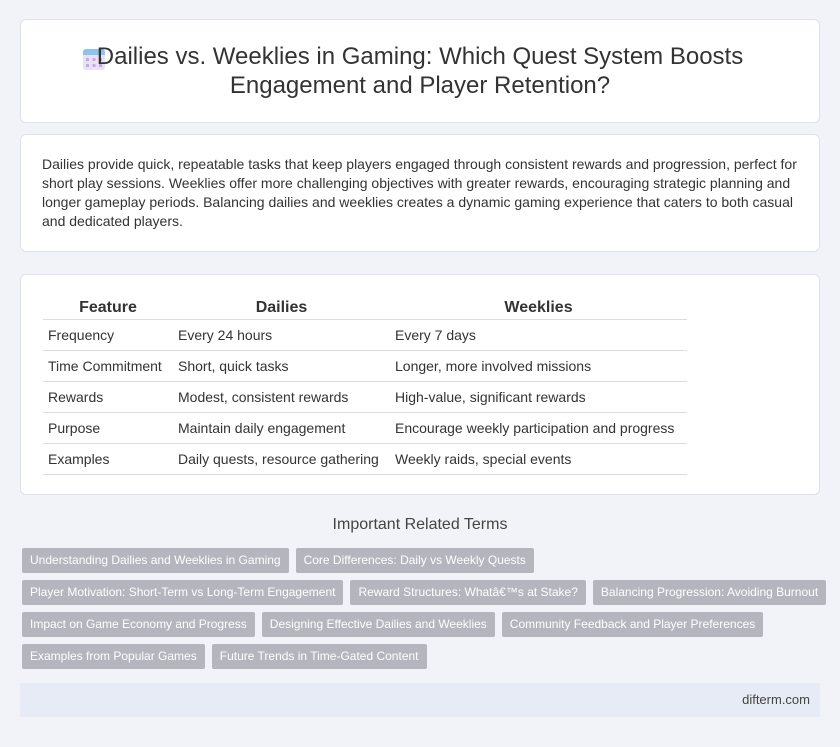  Describe the element at coordinates (281, 428) in the screenshot. I see `table-cell: Maintain daily engagement` at that location.